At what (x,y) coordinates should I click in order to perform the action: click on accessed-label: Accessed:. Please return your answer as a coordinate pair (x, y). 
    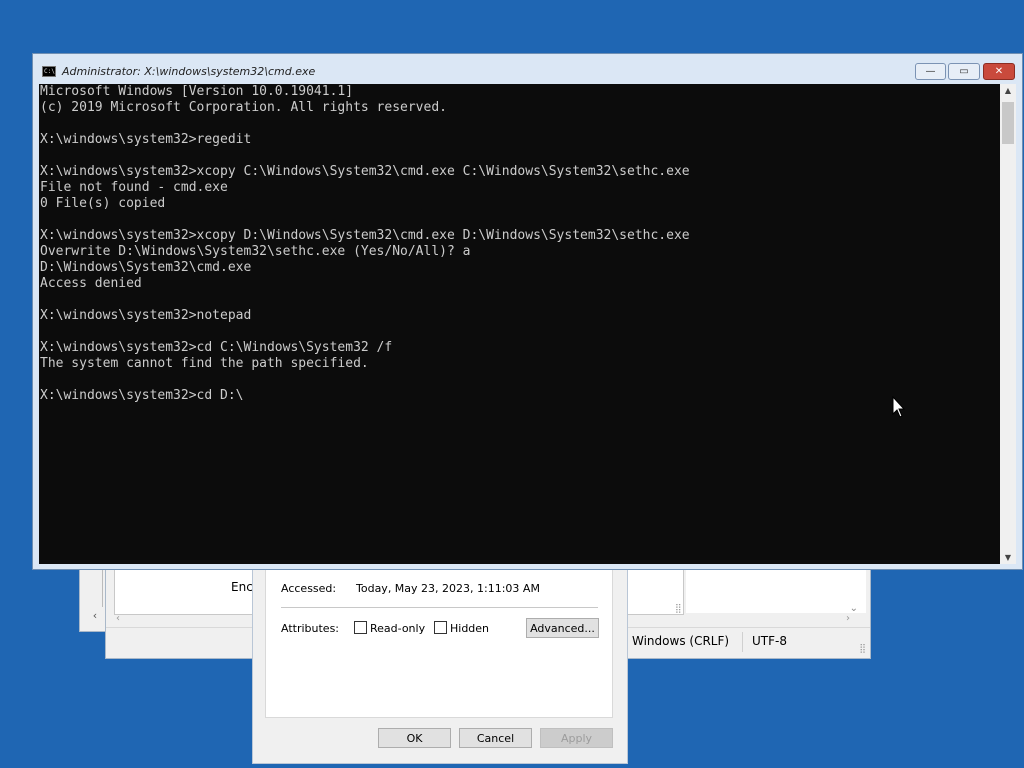
    Looking at the image, I should click on (309, 588).